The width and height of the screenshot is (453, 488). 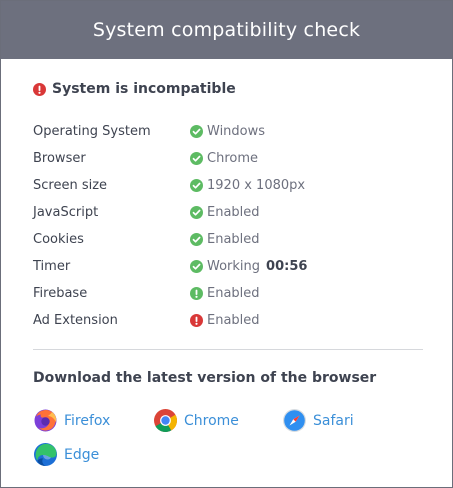 I want to click on browser-label: Chrome, so click(x=211, y=420).